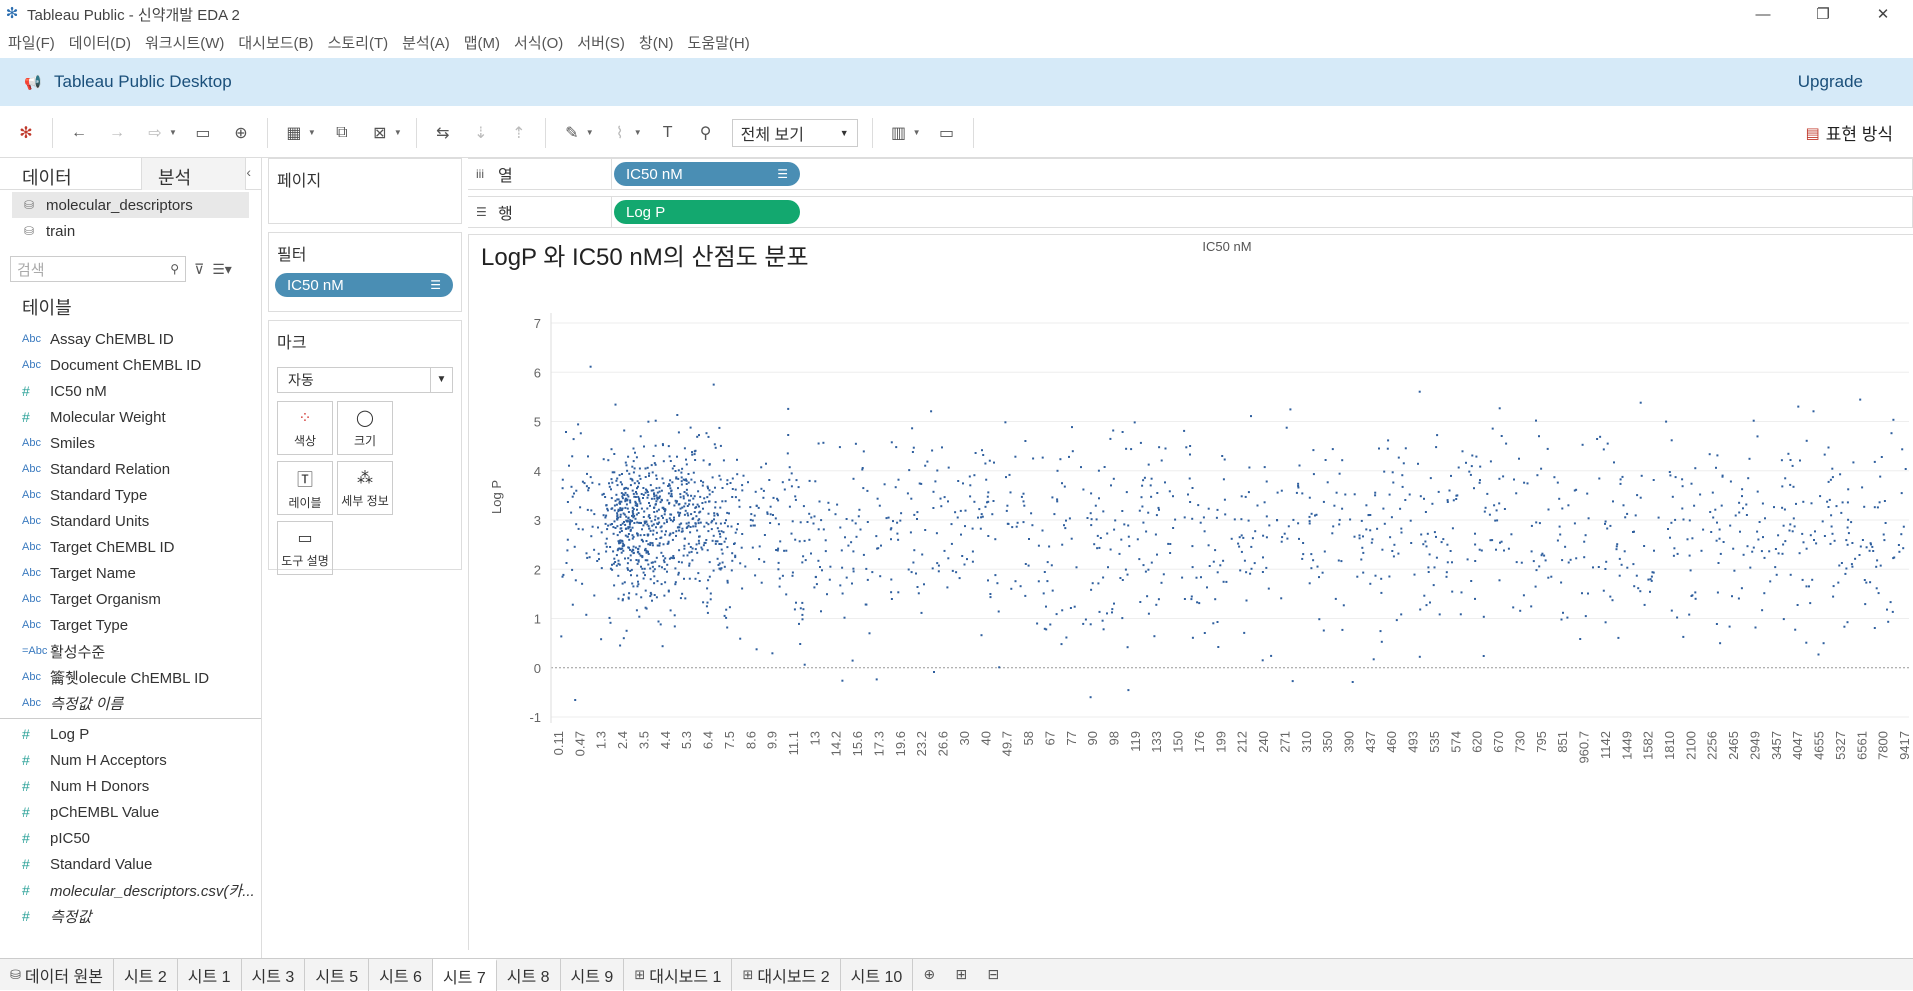 The width and height of the screenshot is (1913, 991). Describe the element at coordinates (482, 42) in the screenshot. I see `menu-map: 맵(M)` at that location.